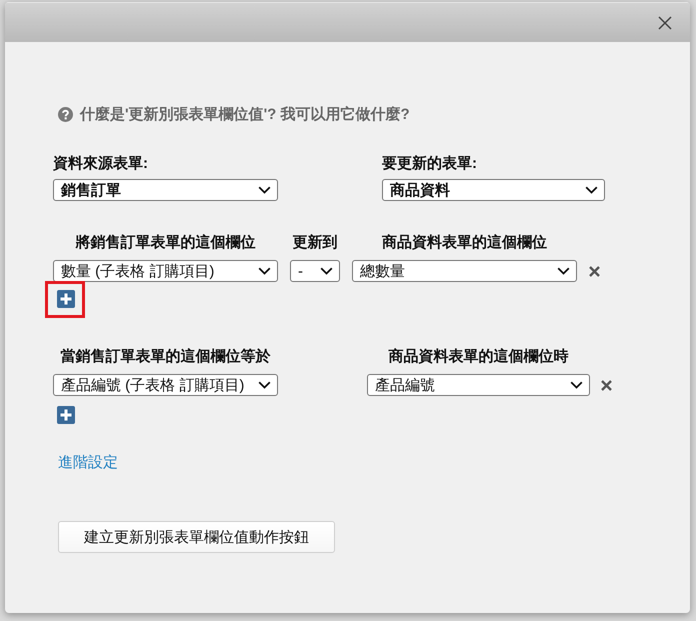  What do you see at coordinates (464, 243) in the screenshot?
I see `column-heading: 商品資料表單的這個欄位` at bounding box center [464, 243].